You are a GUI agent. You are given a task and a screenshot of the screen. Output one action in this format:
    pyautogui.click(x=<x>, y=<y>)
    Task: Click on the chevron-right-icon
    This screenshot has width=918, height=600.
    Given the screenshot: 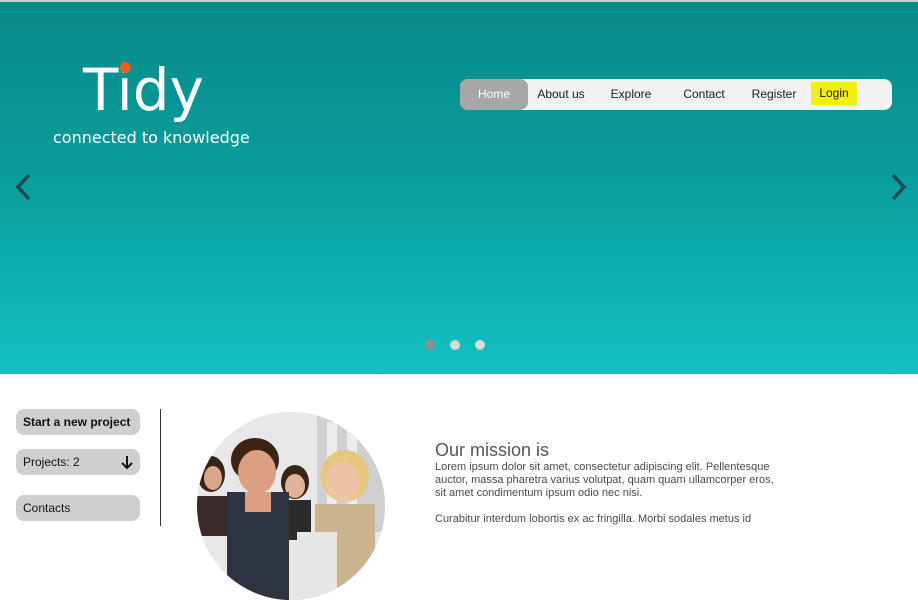 What is the action you would take?
    pyautogui.click(x=898, y=187)
    